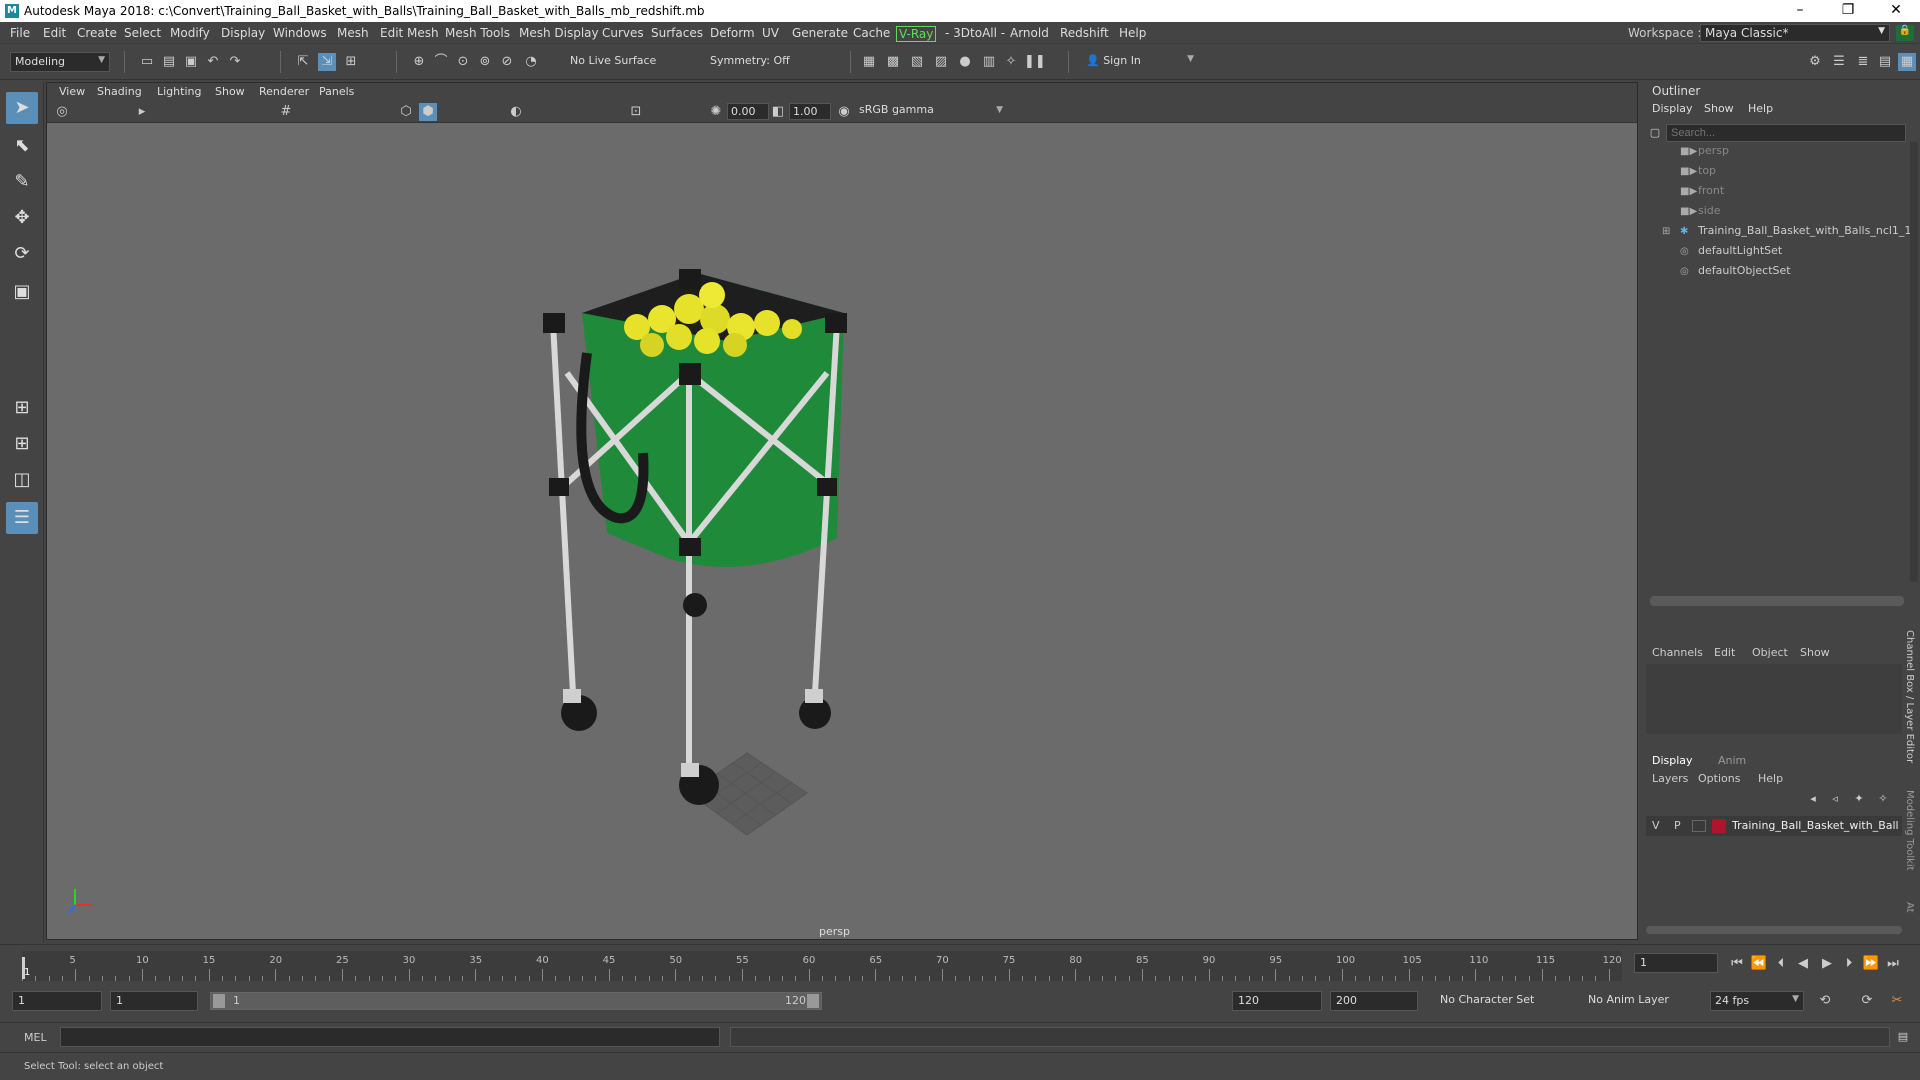  Describe the element at coordinates (1132, 33) in the screenshot. I see `menu-help: Help` at that location.